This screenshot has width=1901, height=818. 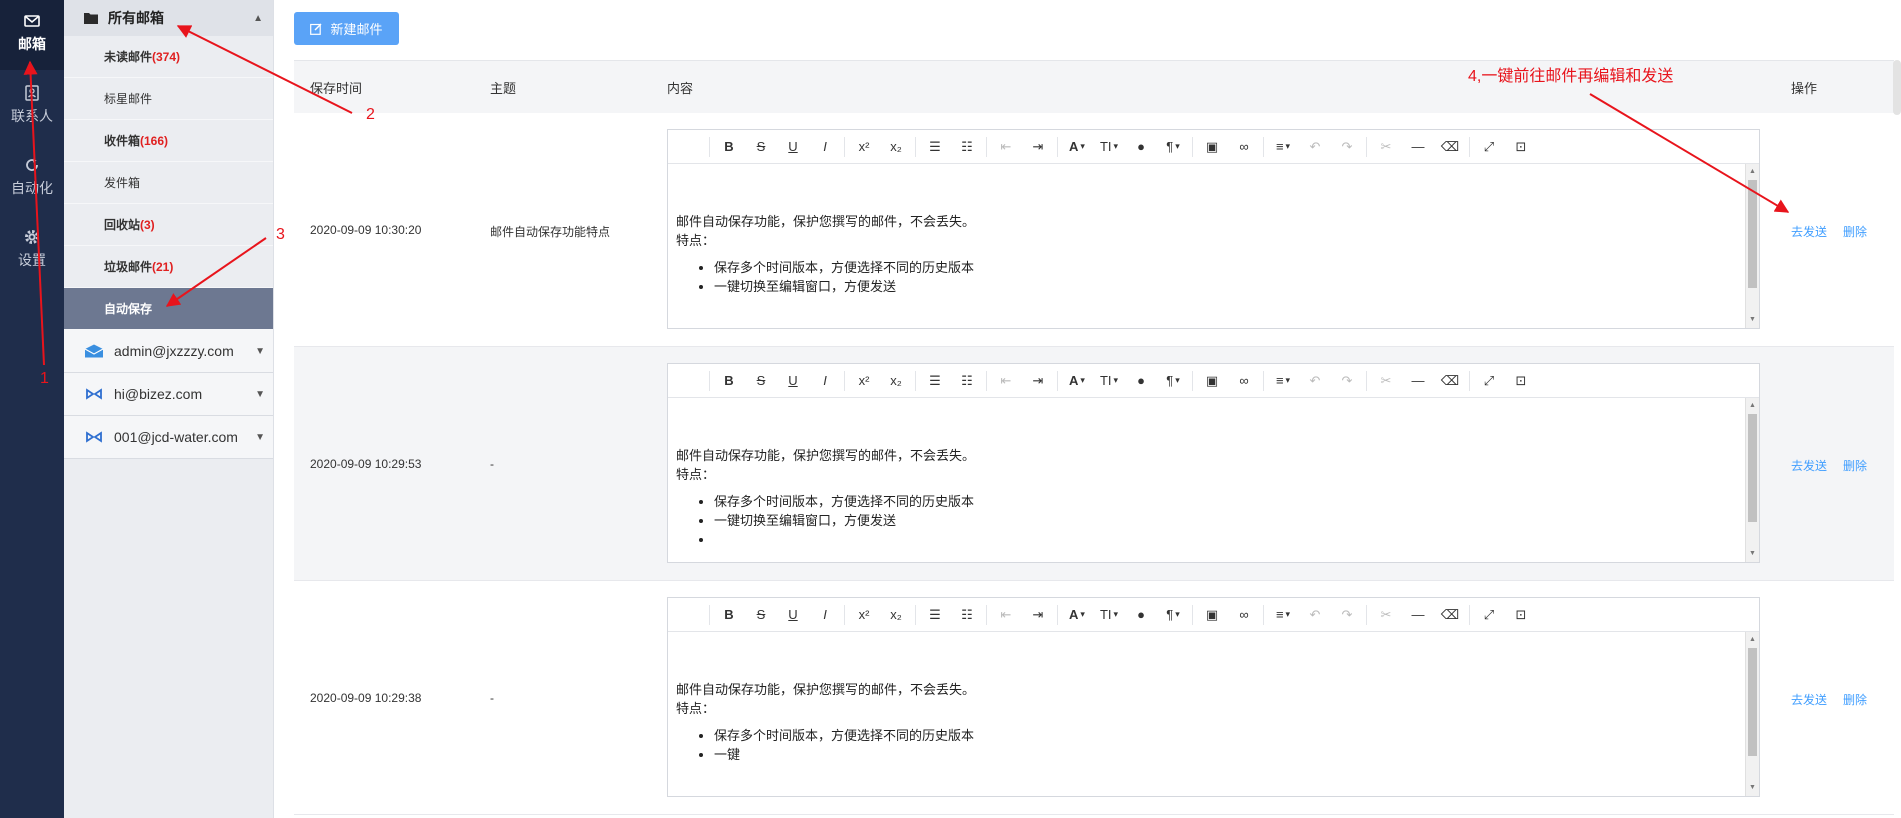 What do you see at coordinates (168, 394) in the screenshot?
I see `account-bizez: hi@bizez.com ▼` at bounding box center [168, 394].